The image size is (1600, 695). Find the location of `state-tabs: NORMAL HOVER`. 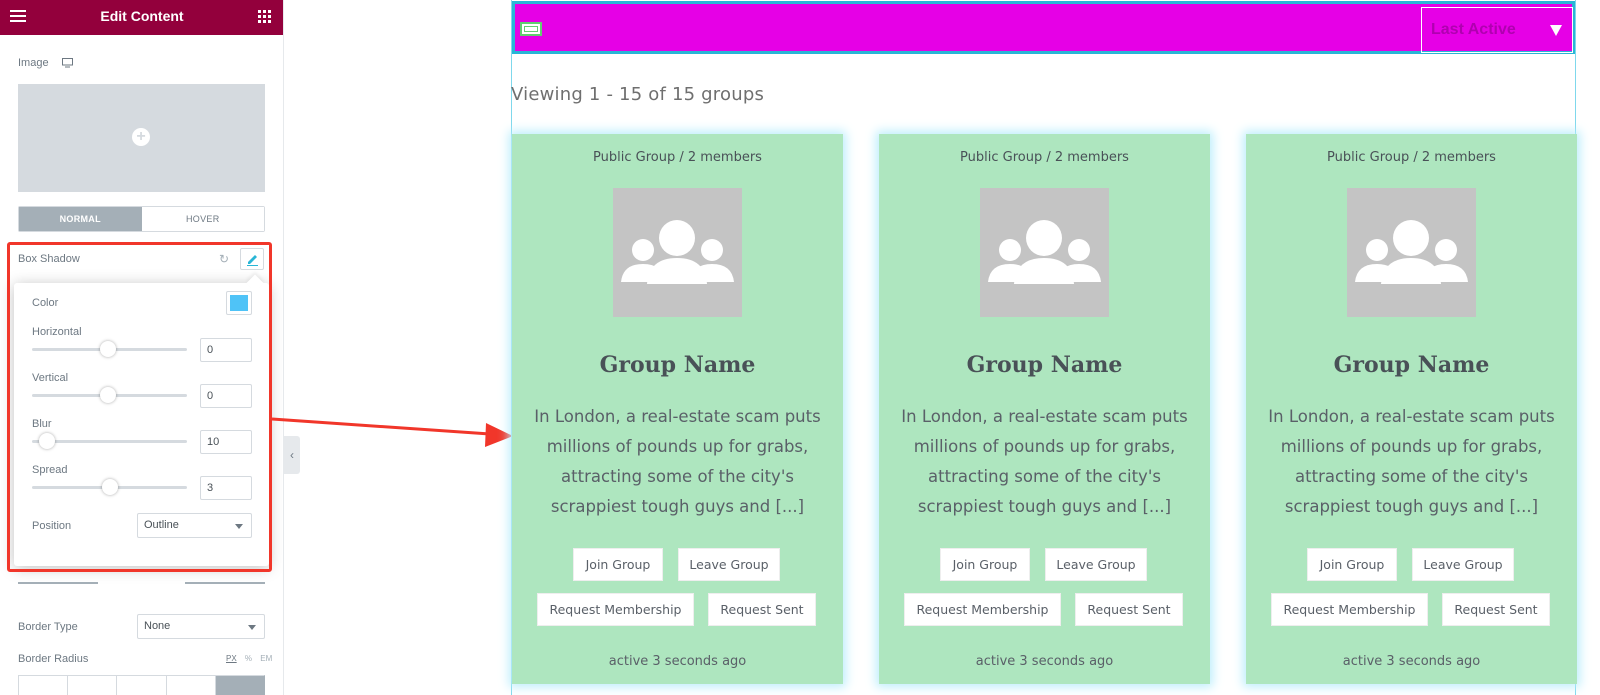

state-tabs: NORMAL HOVER is located at coordinates (141, 219).